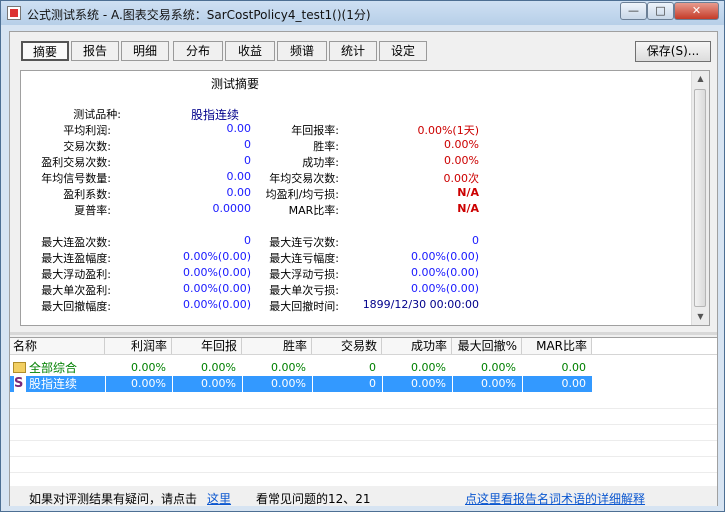 This screenshot has width=725, height=512. Describe the element at coordinates (403, 51) in the screenshot. I see `tab-settings: 设定` at that location.